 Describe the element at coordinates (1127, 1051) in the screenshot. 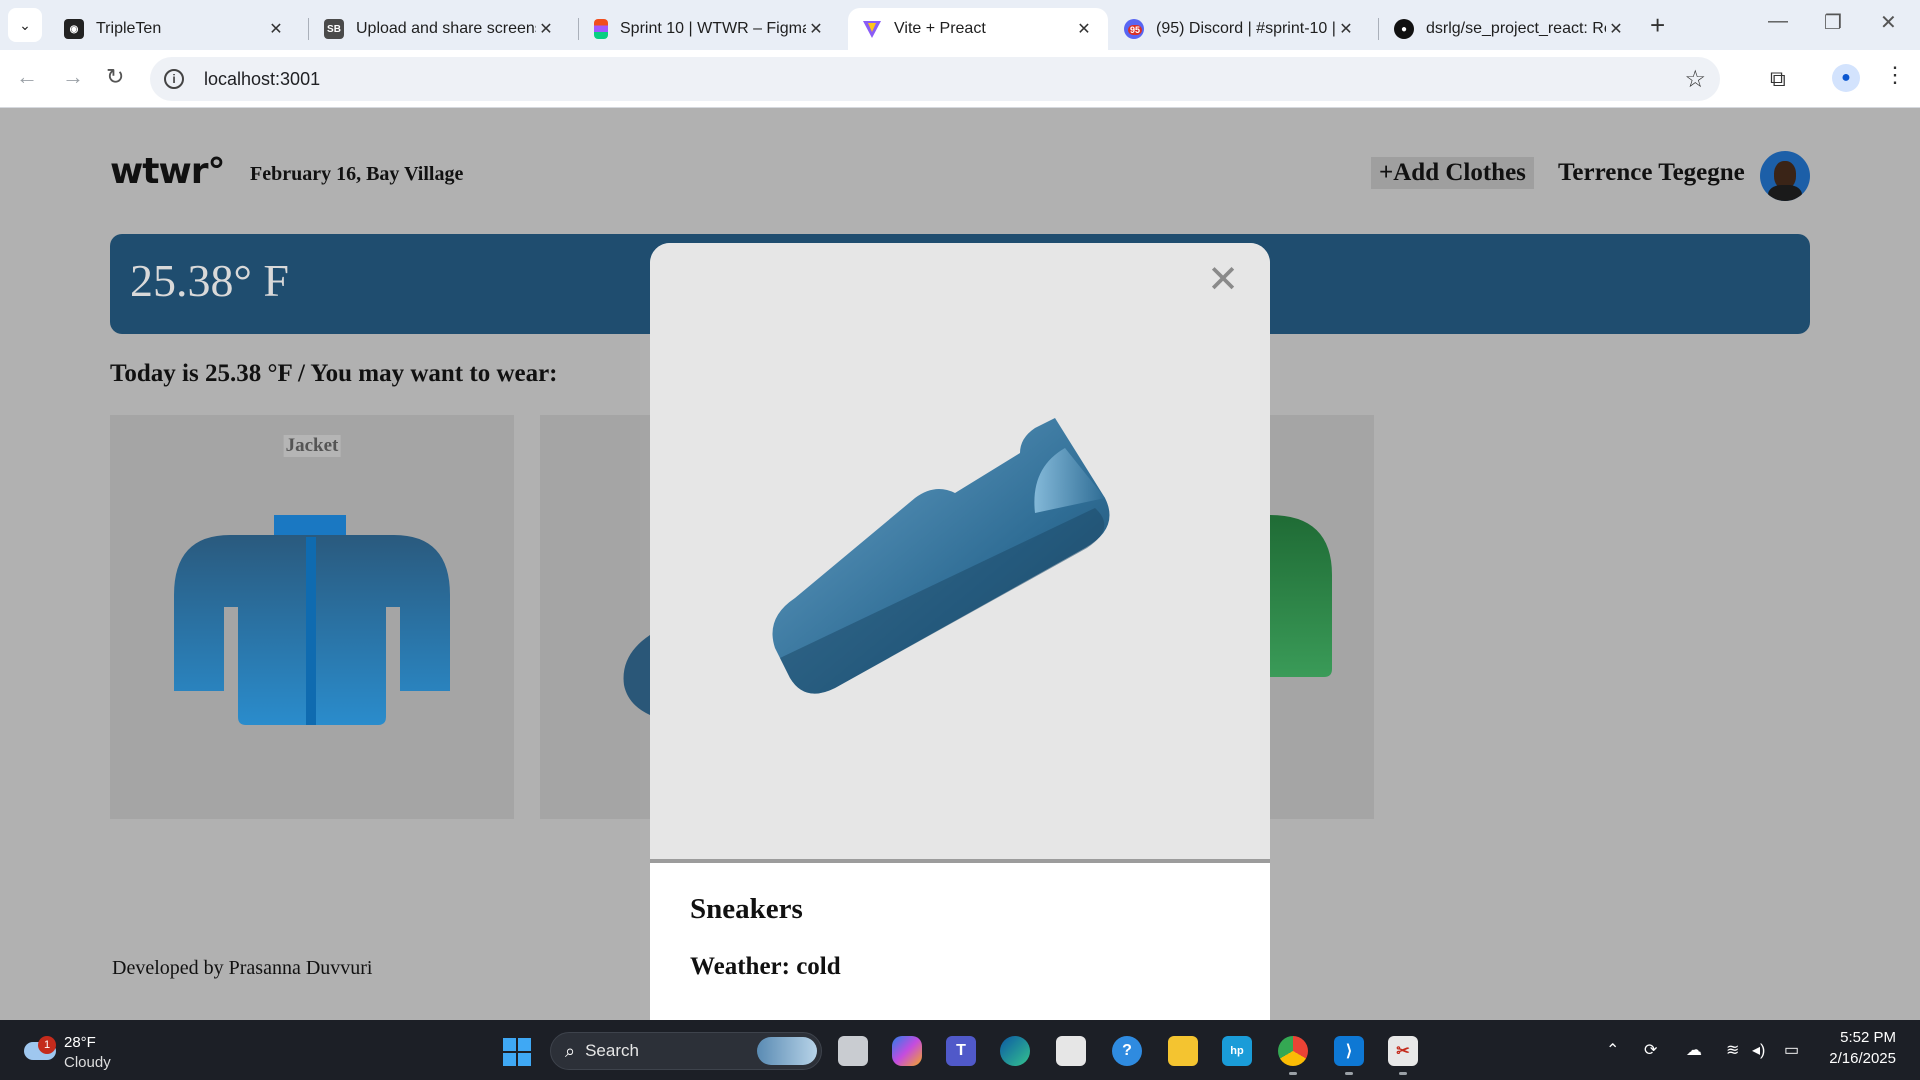

I see `help-icon: ?` at that location.